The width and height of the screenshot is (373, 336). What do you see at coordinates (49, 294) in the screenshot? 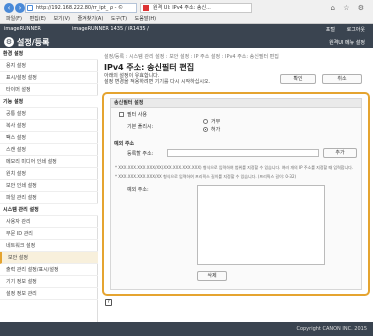
I see `sidebar-item-settings-mgmt: 설정 정보 관리` at bounding box center [49, 294].